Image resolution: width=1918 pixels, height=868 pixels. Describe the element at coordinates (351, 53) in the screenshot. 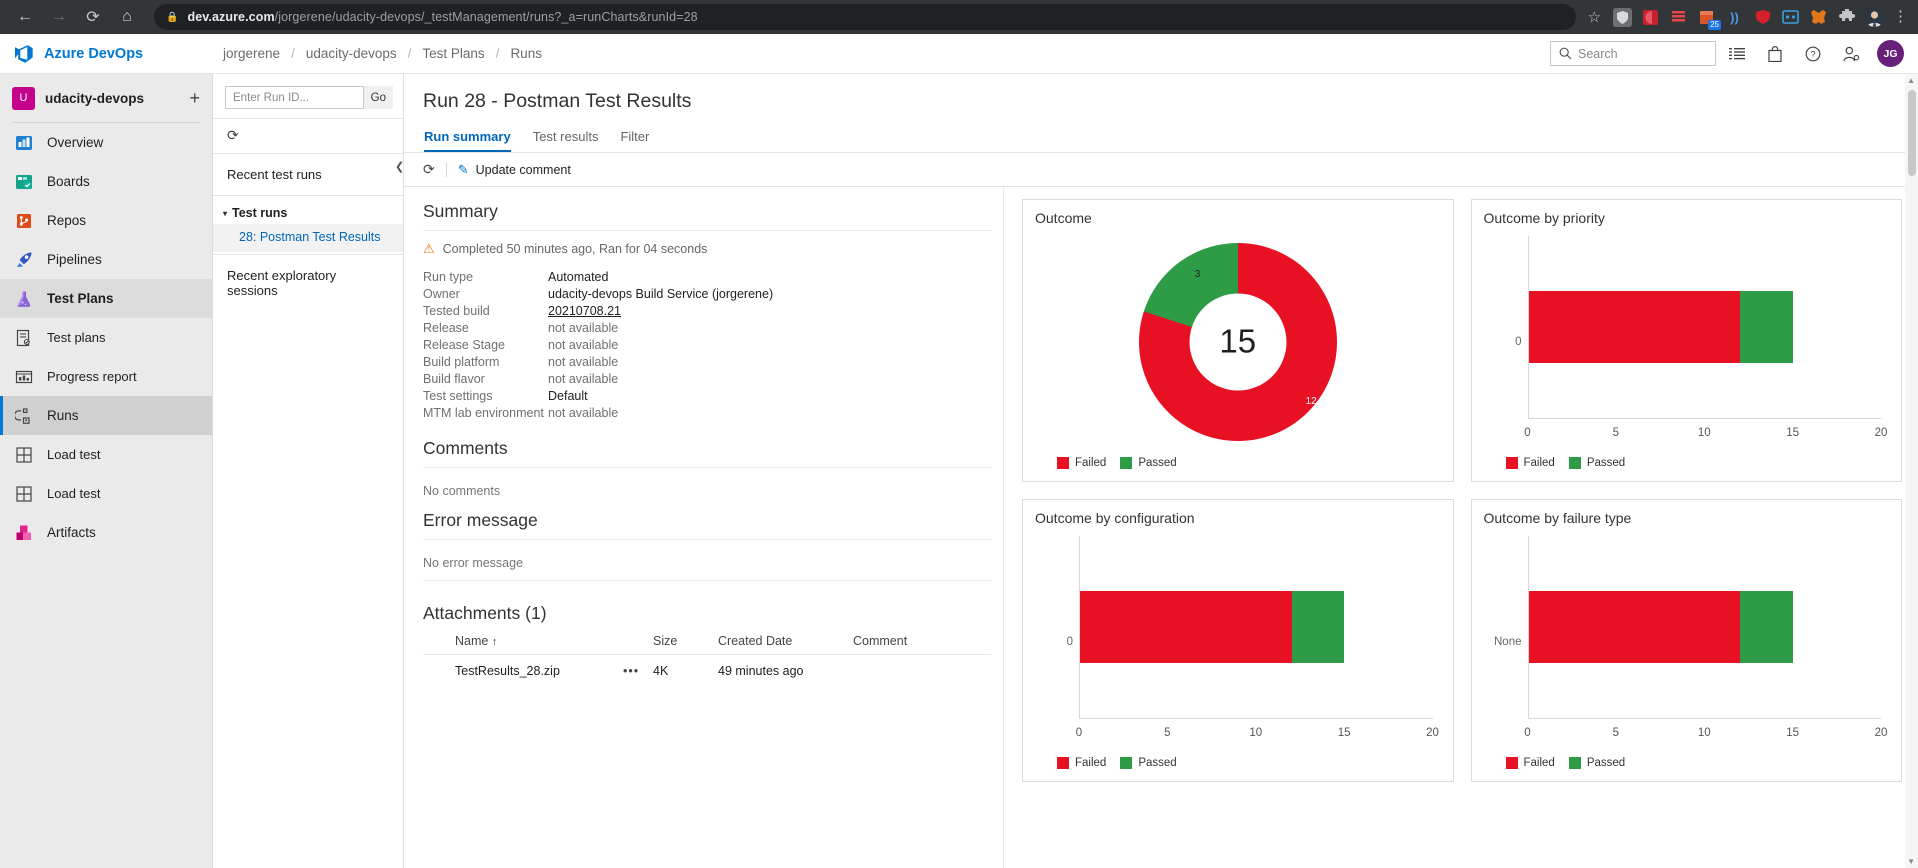

I see `breadcrumb-item-udacity-devops: udacity-devops` at that location.